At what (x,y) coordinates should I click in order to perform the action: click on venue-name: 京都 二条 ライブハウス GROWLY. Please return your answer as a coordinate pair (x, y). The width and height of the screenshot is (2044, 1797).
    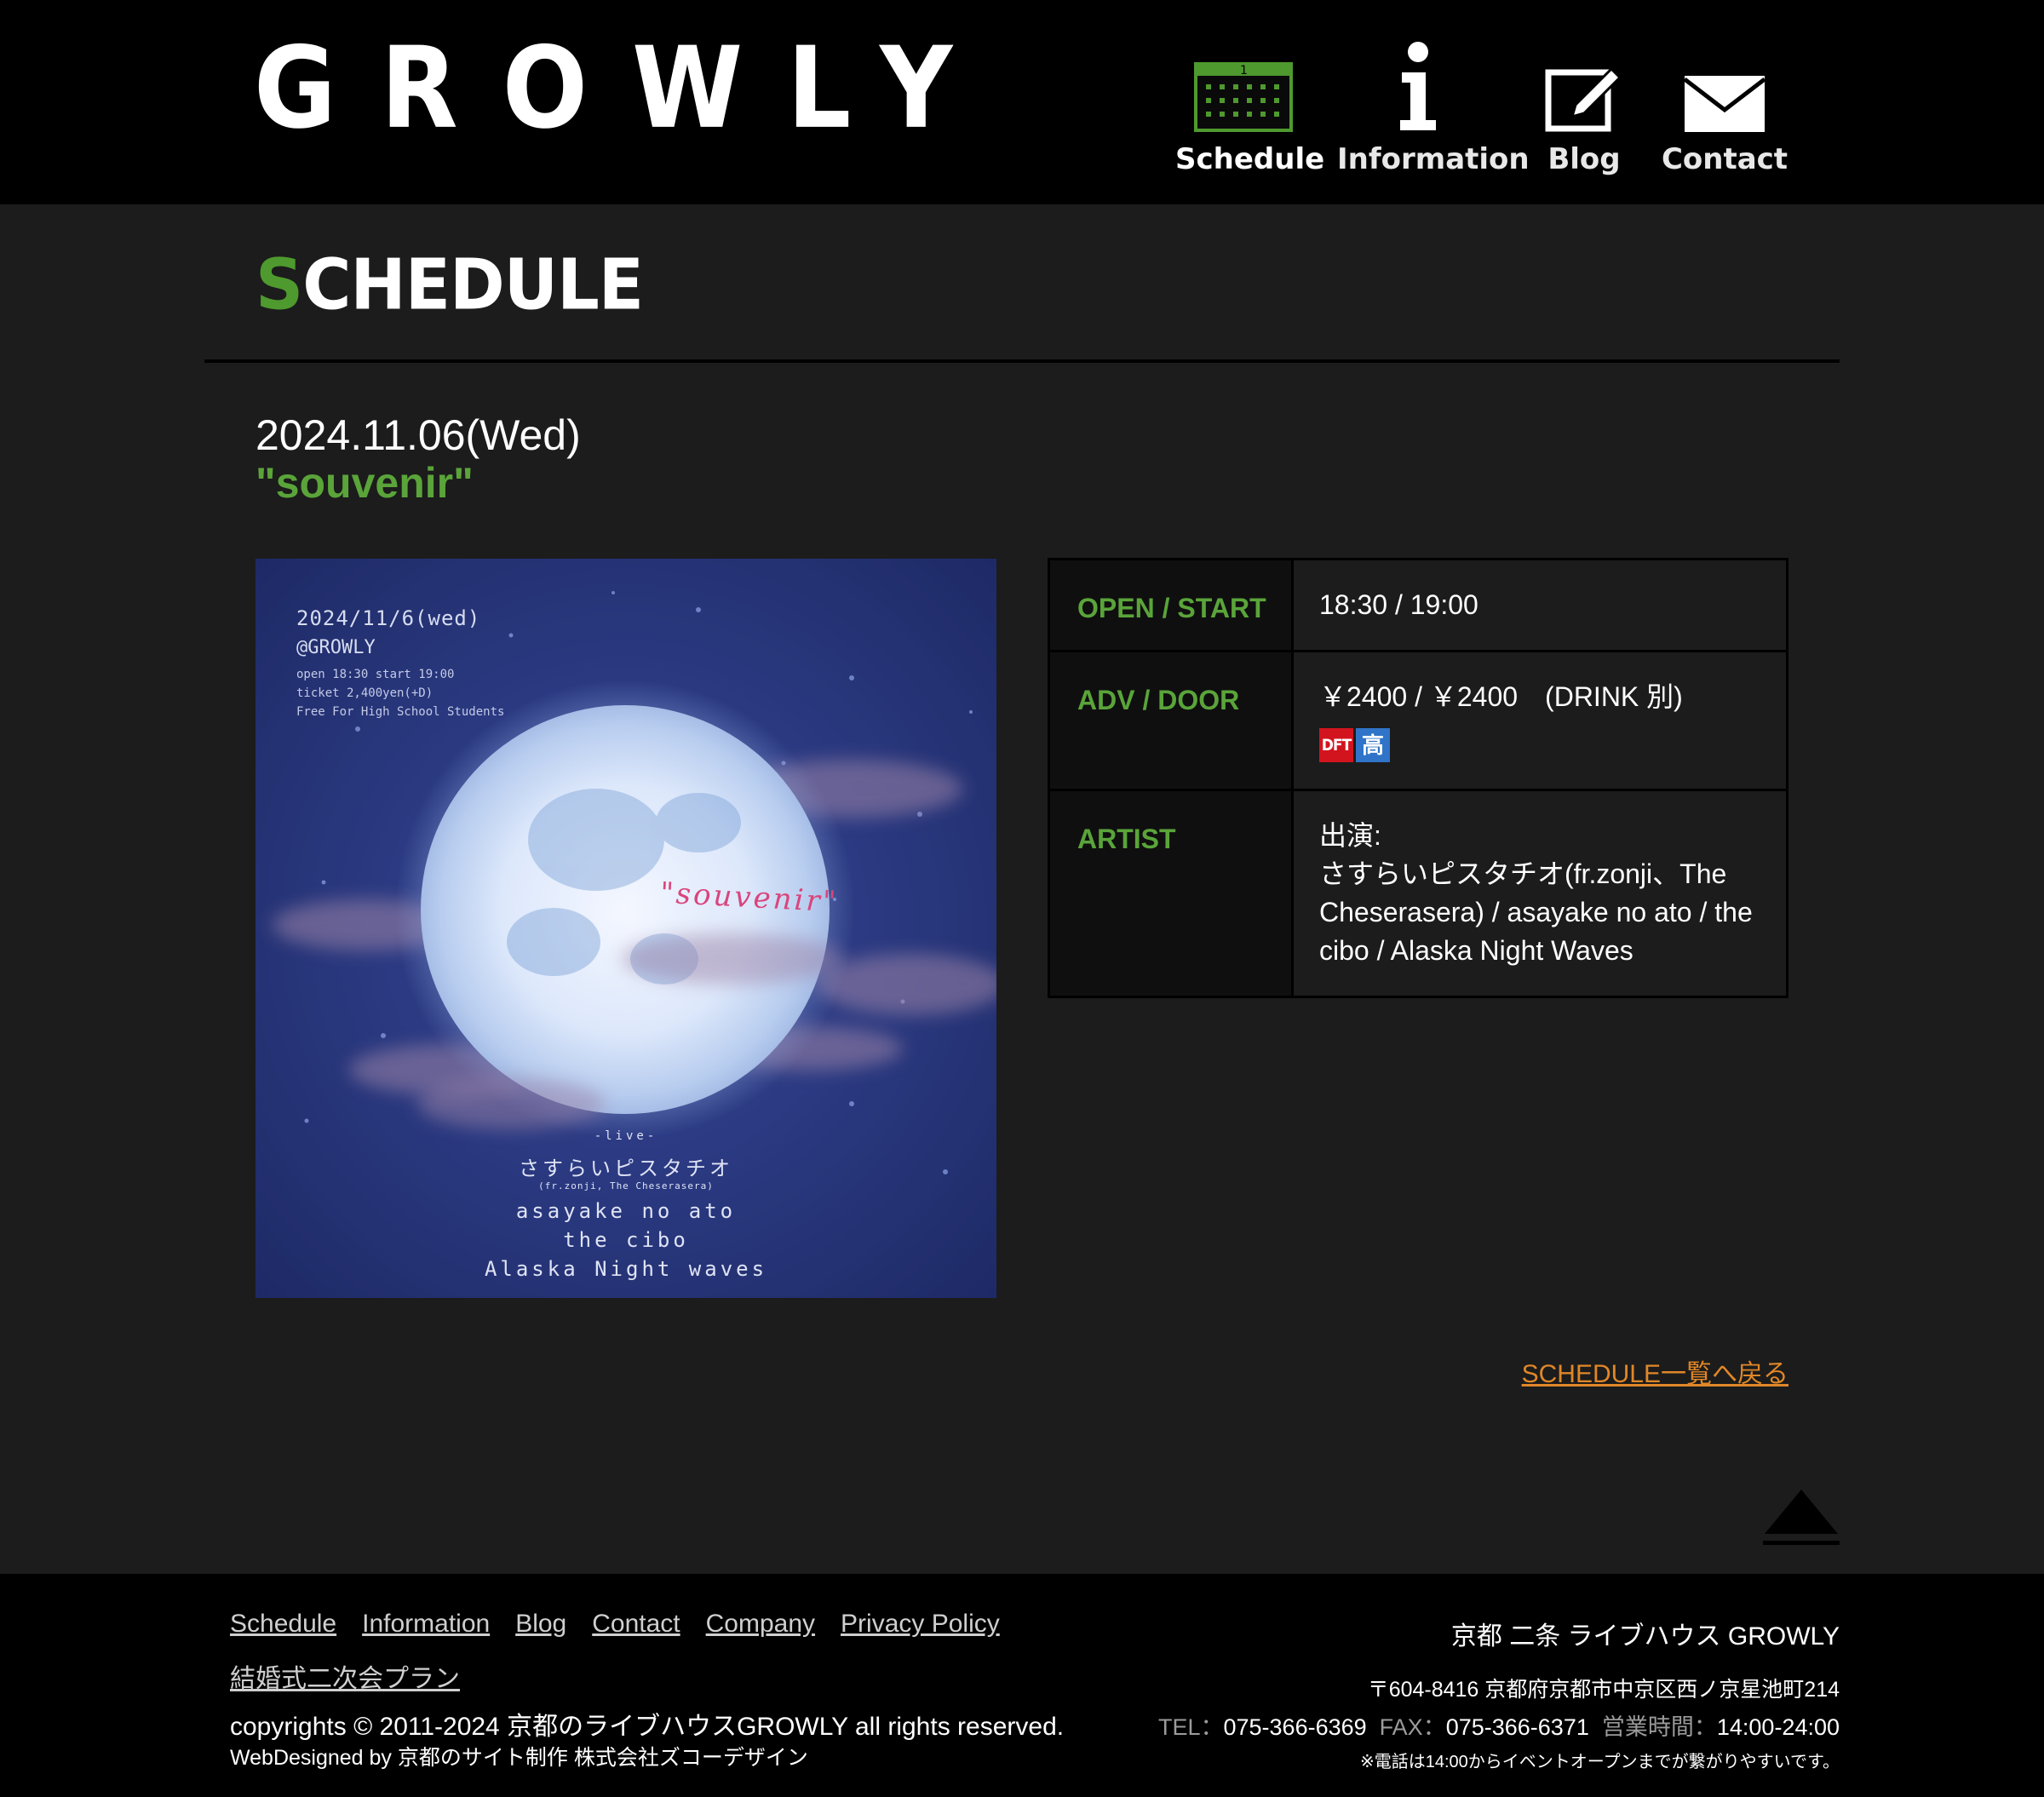
    Looking at the image, I should click on (1645, 1636).